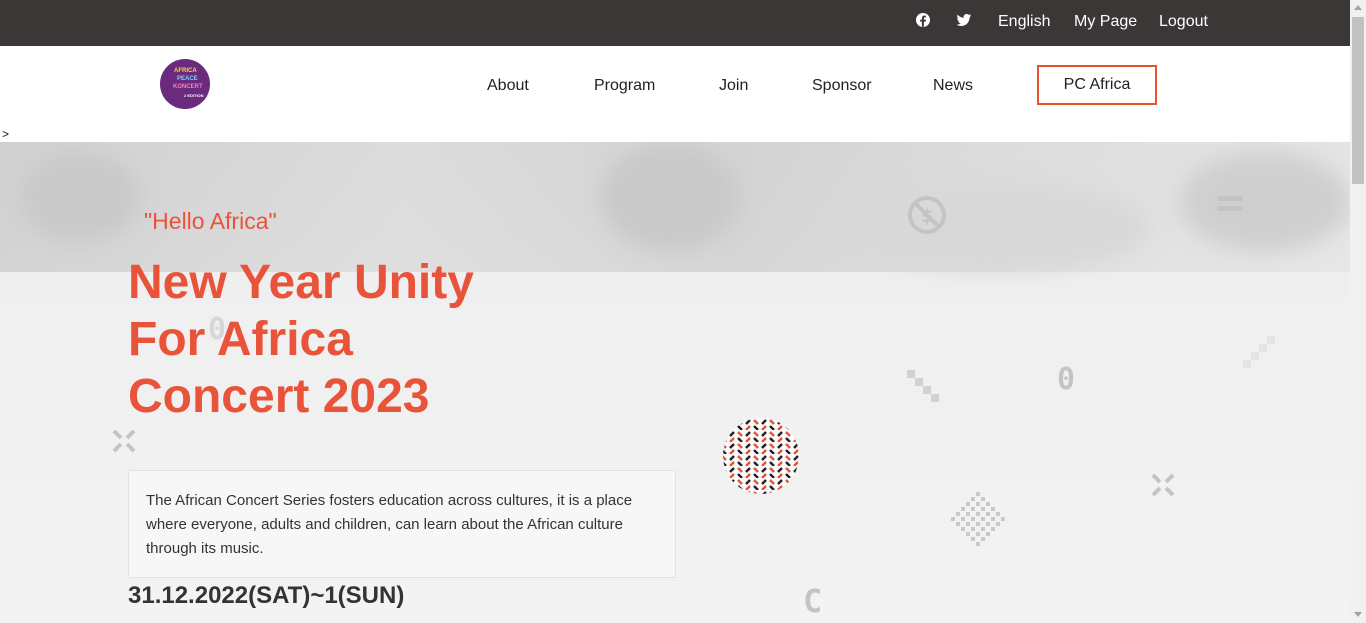  I want to click on logo-text: KONCERT, so click(188, 87).